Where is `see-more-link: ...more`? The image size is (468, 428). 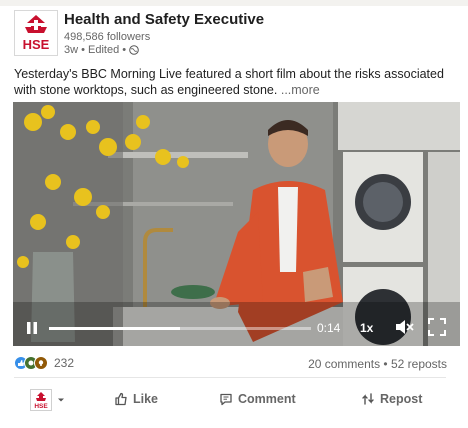
see-more-link: ...more is located at coordinates (300, 90).